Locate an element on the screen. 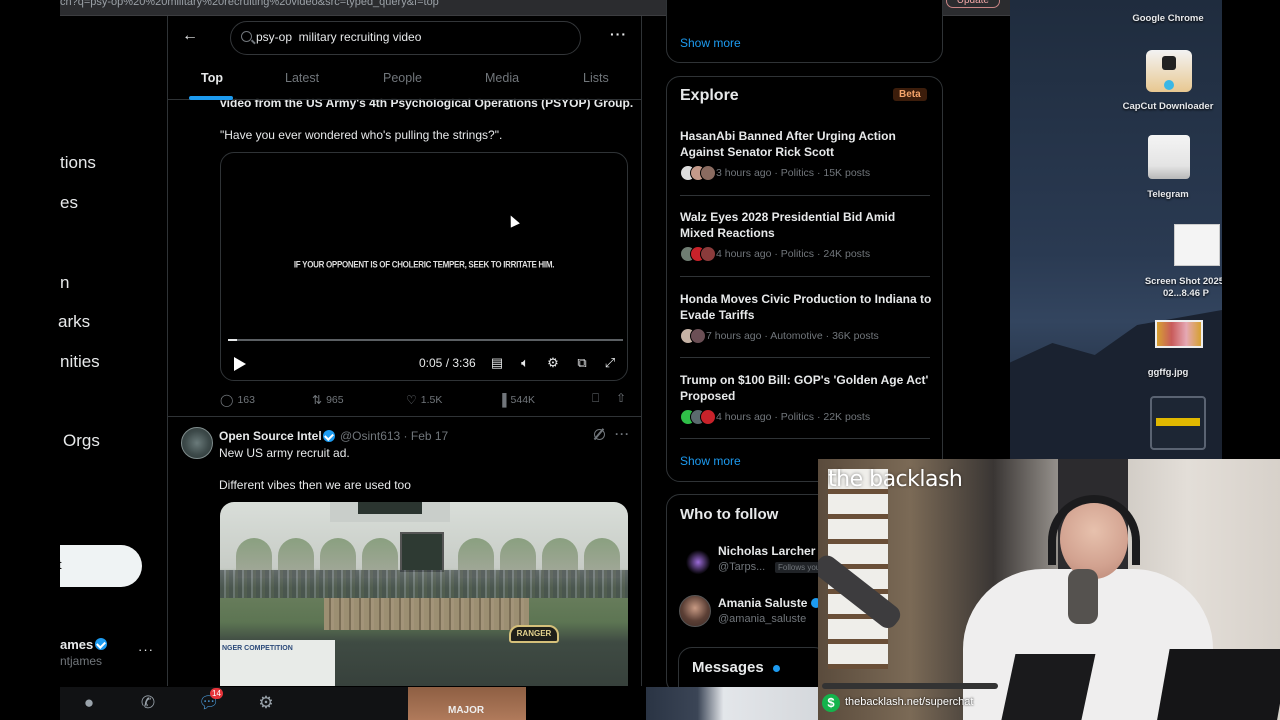 The image size is (1280, 720). fullscreen-icon: ⤢ is located at coordinates (610, 363).